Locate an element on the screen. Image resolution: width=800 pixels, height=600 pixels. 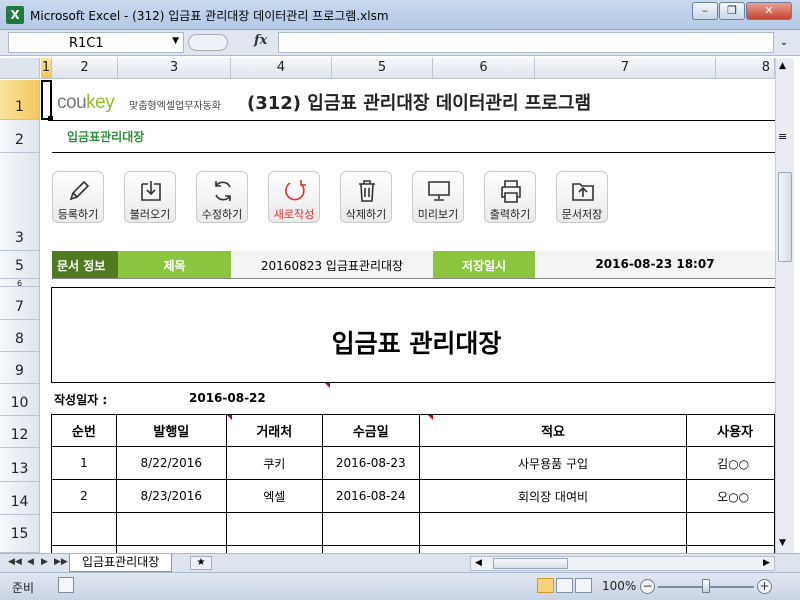
row-header: 13 is located at coordinates (20, 465).